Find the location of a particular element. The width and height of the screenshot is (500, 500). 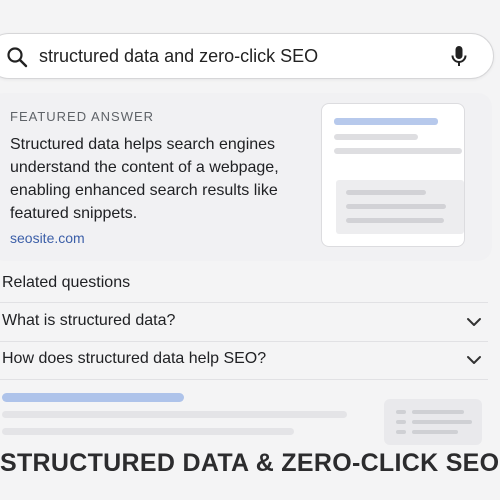

placeholder-result-title is located at coordinates (93, 397).